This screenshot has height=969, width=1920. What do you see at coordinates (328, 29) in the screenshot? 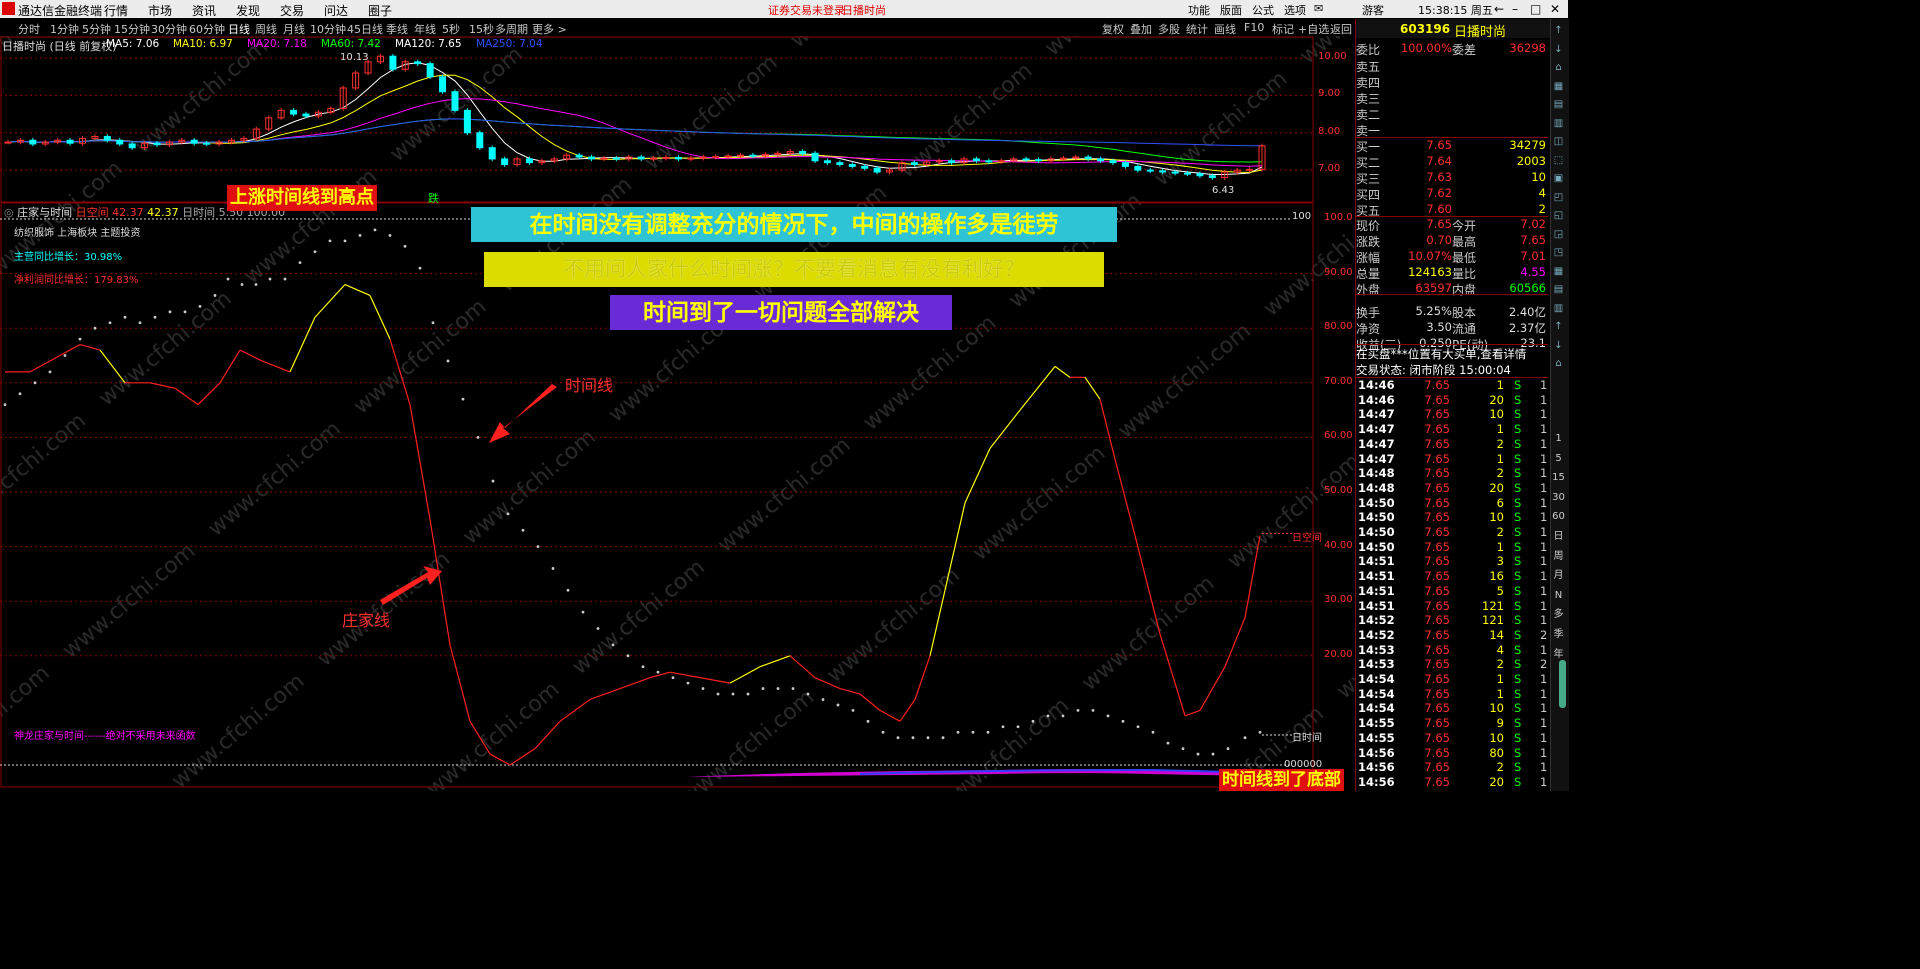
I see `period-tab: 10分钟` at bounding box center [328, 29].